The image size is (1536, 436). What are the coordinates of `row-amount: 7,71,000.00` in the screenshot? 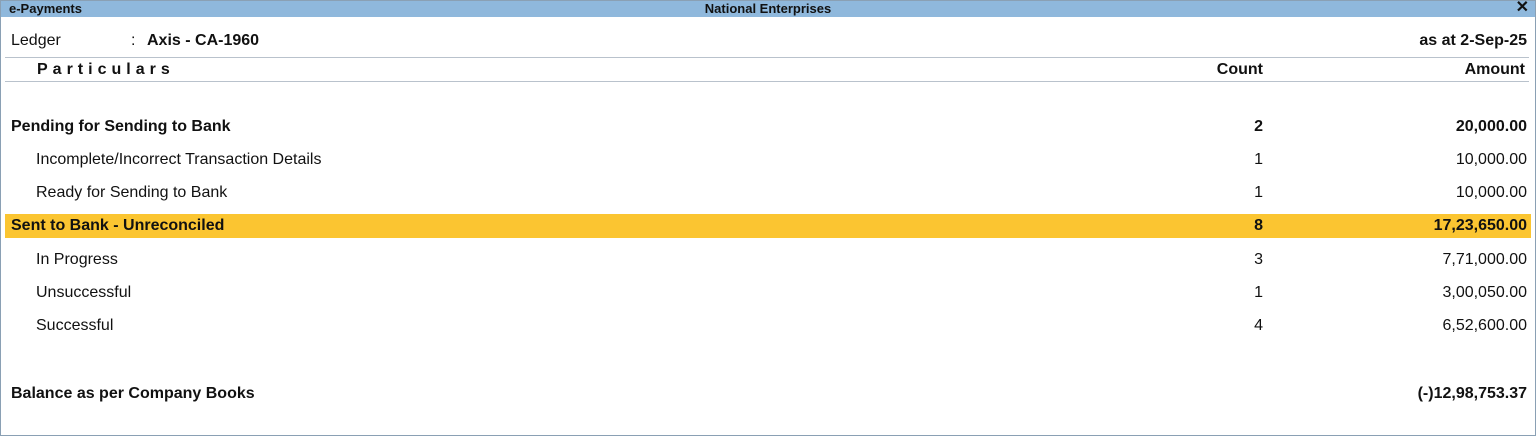 It's located at (1484, 259).